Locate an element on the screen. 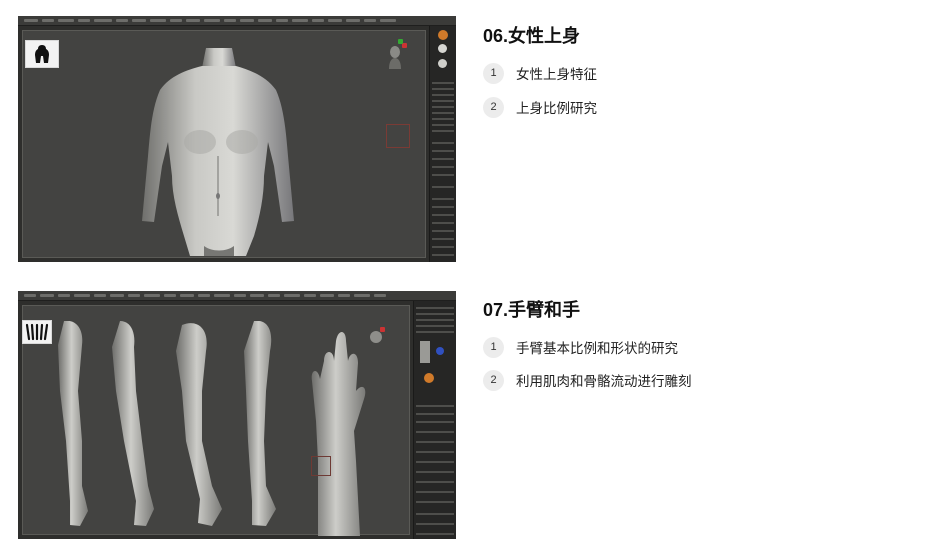  section-title: 06.女性上身 is located at coordinates (532, 36).